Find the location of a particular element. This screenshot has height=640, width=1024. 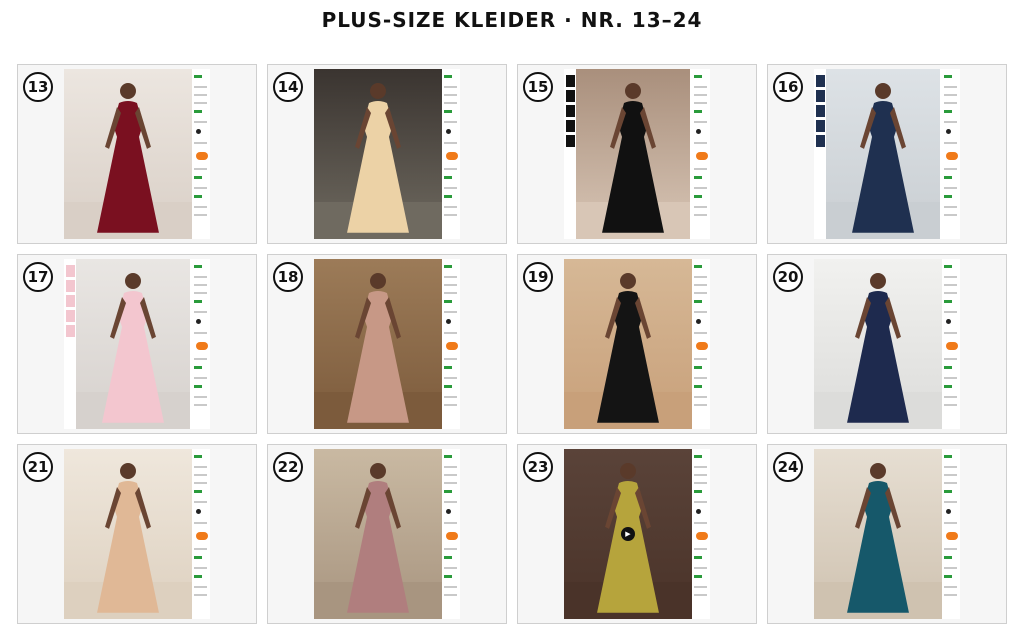

product-card: 21 is located at coordinates (137, 534).